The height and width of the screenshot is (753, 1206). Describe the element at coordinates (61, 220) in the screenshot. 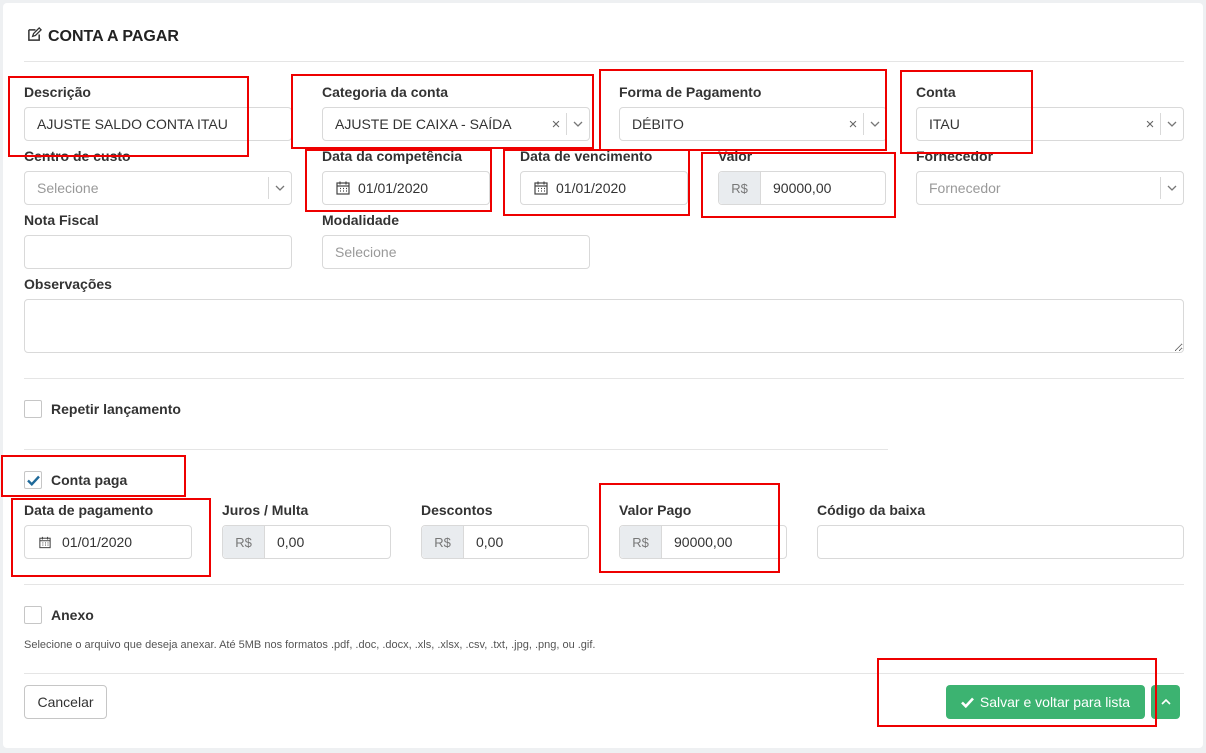

I see `nota-fiscal-label: Nota Fiscal` at that location.